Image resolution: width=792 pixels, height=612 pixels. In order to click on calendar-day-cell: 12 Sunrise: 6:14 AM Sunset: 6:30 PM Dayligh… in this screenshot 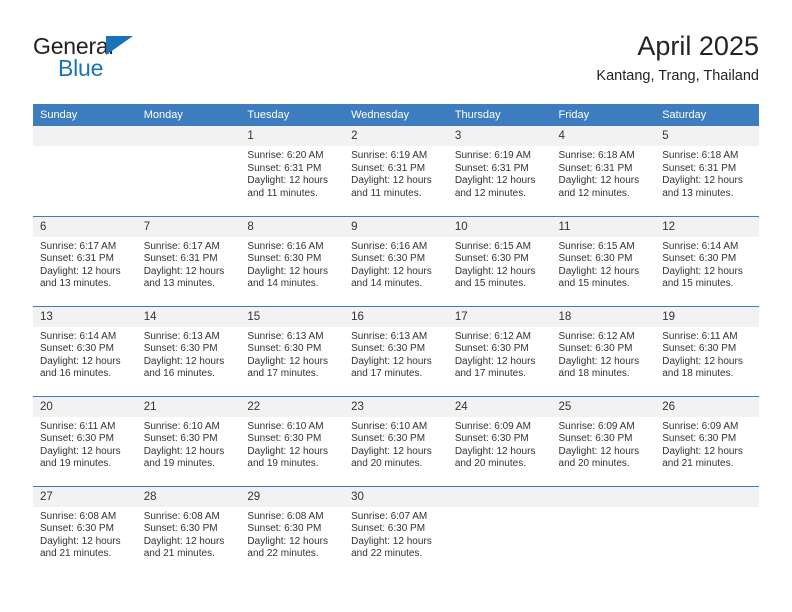, I will do `click(707, 260)`.